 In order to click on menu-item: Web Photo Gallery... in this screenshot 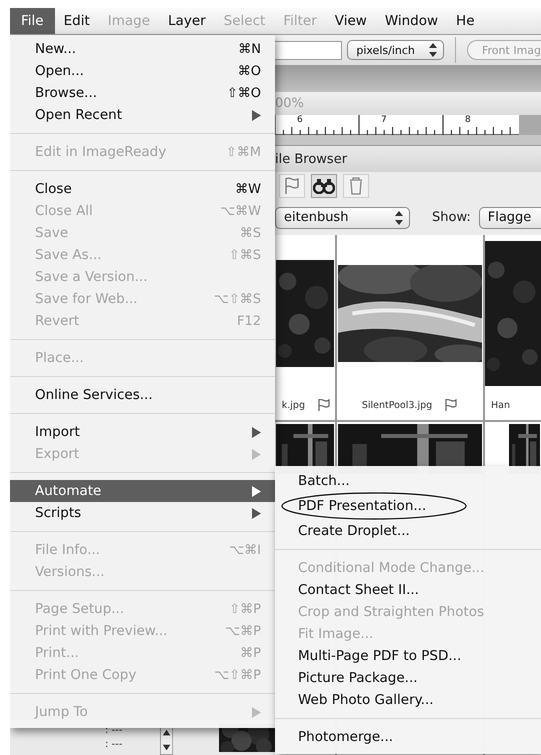, I will do `click(408, 700)`.